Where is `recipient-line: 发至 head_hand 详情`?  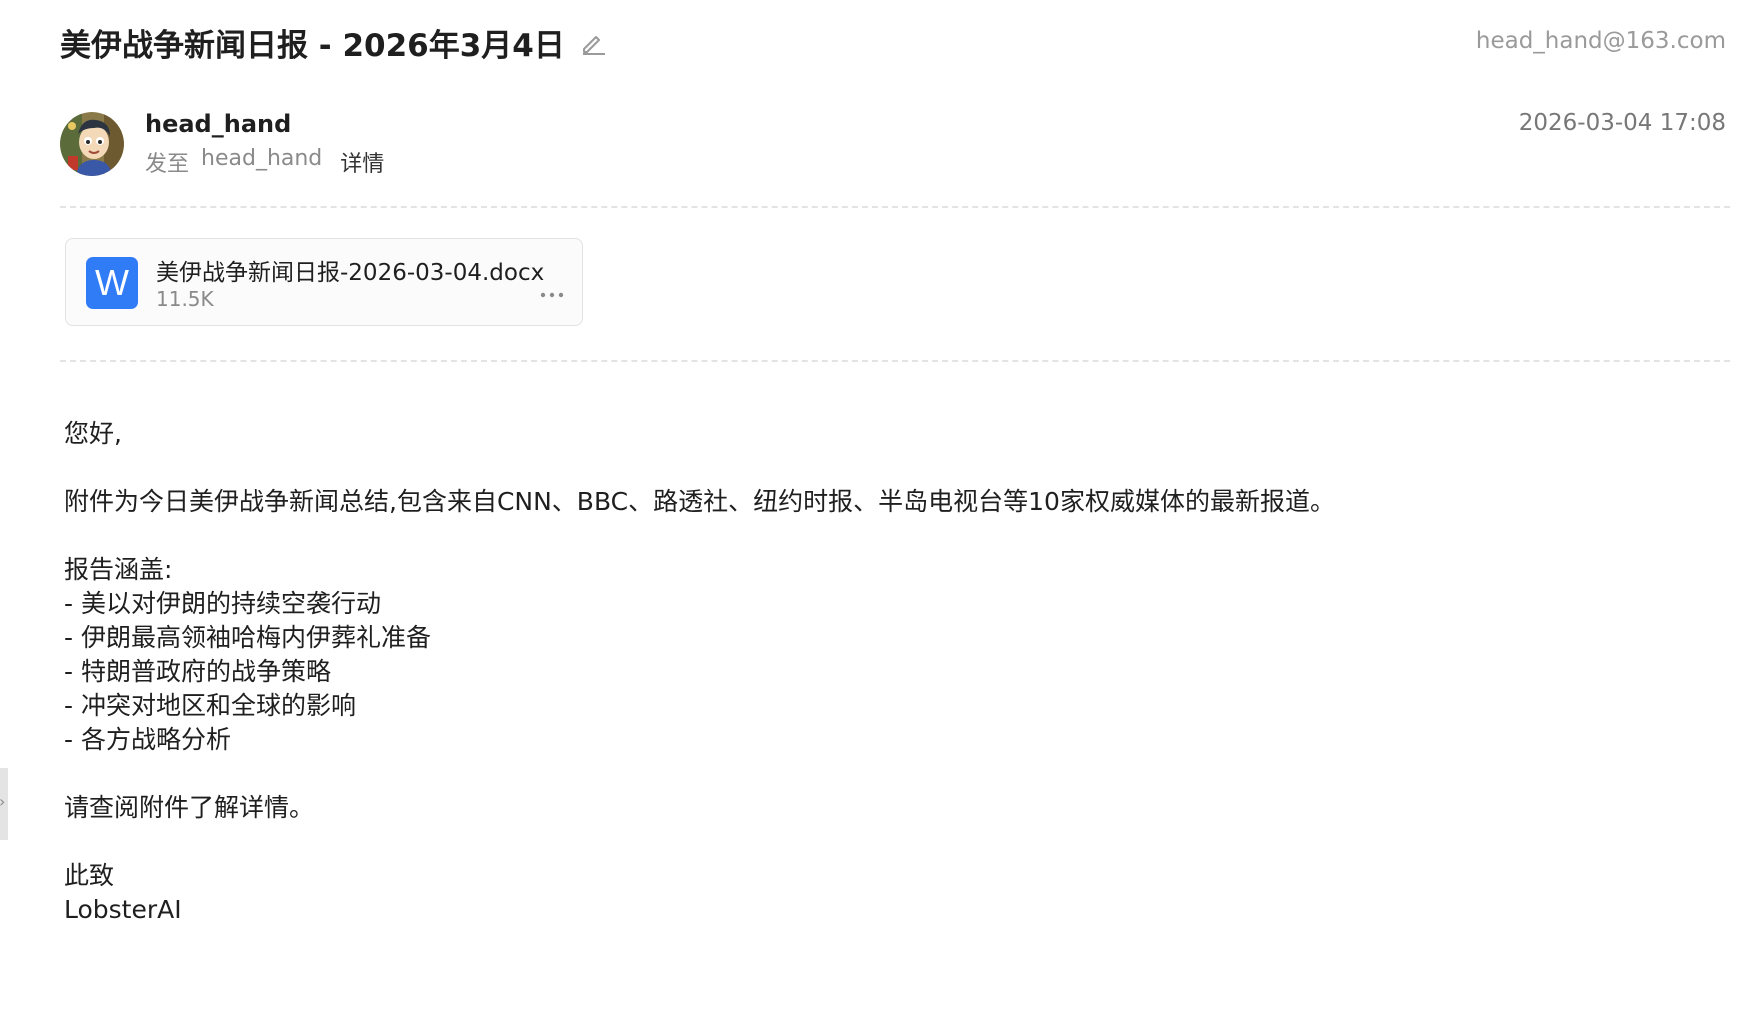 recipient-line: 发至 head_hand 详情 is located at coordinates (264, 162).